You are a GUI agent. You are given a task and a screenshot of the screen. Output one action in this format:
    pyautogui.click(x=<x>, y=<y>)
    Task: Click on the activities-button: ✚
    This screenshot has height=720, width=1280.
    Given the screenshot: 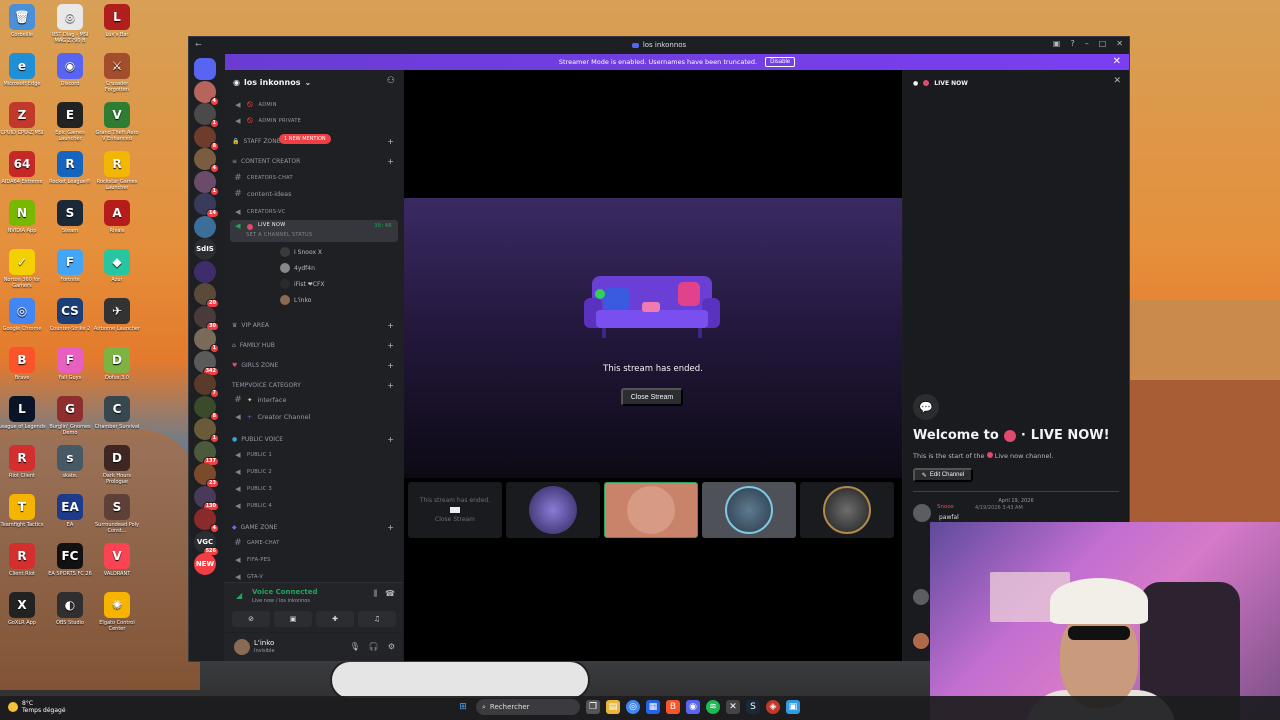 What is the action you would take?
    pyautogui.click(x=335, y=619)
    